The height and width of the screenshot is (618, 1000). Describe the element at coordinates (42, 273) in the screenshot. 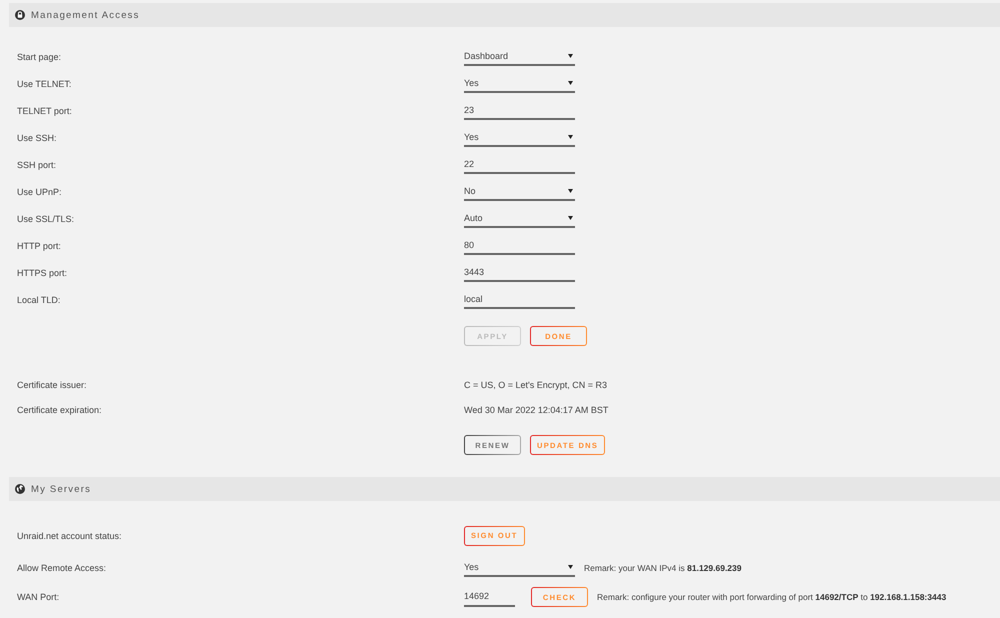

I see `field-label: HTTPS port:` at that location.